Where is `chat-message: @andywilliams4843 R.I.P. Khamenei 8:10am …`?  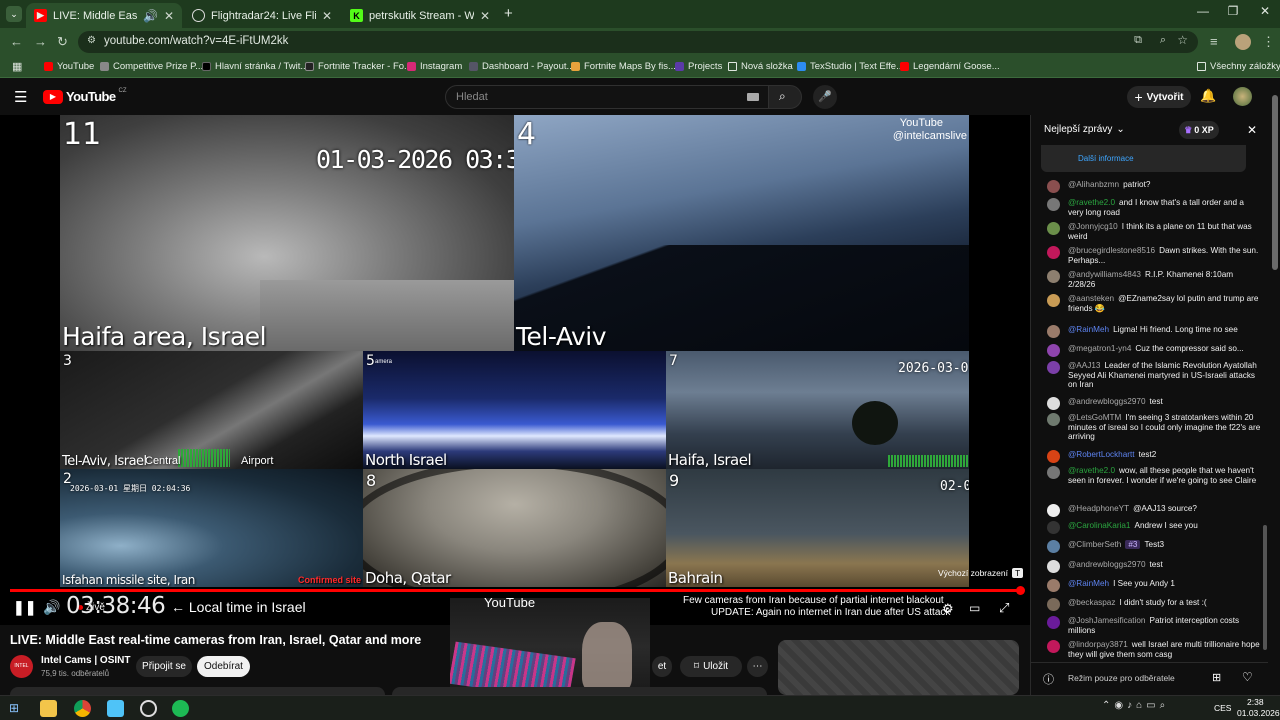 chat-message: @andywilliams4843 R.I.P. Khamenei 8:10am … is located at coordinates (1154, 279).